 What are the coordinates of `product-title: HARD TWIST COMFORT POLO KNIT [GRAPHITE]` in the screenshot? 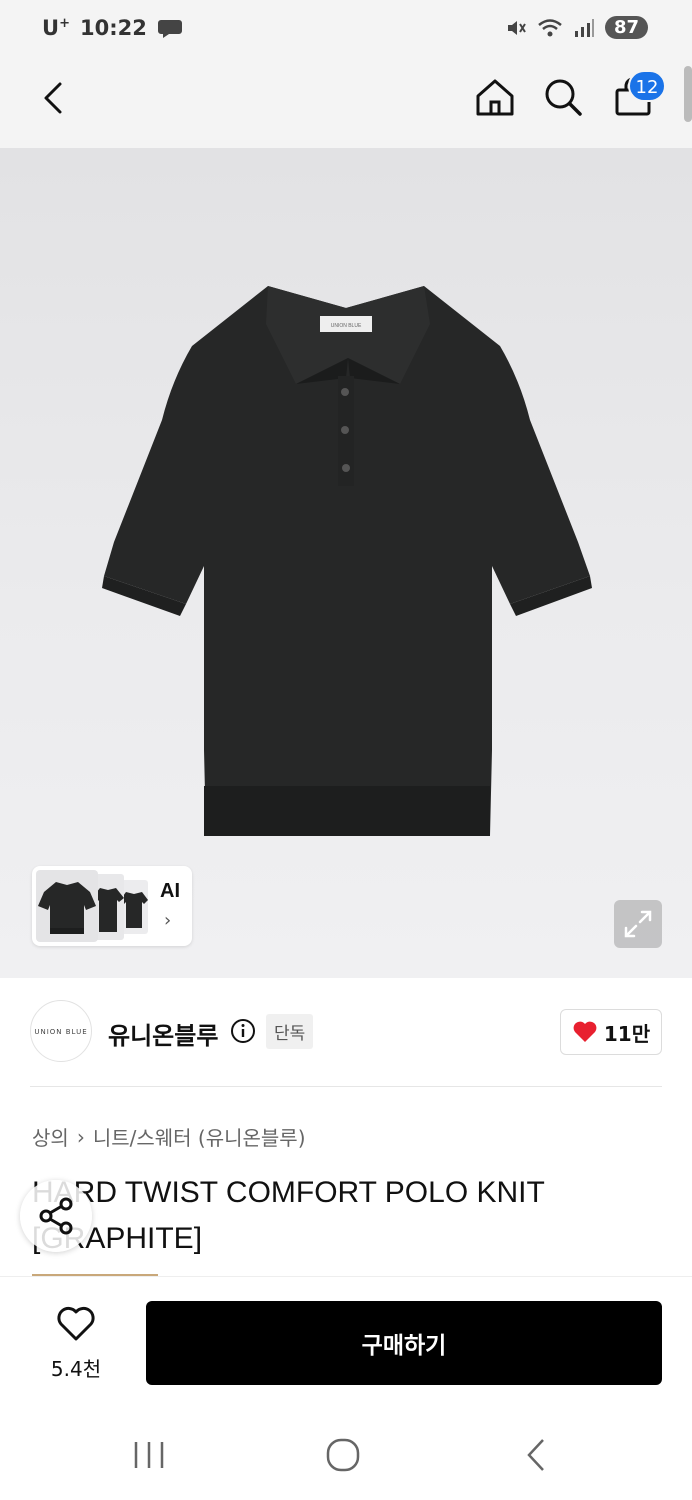 It's located at (288, 1215).